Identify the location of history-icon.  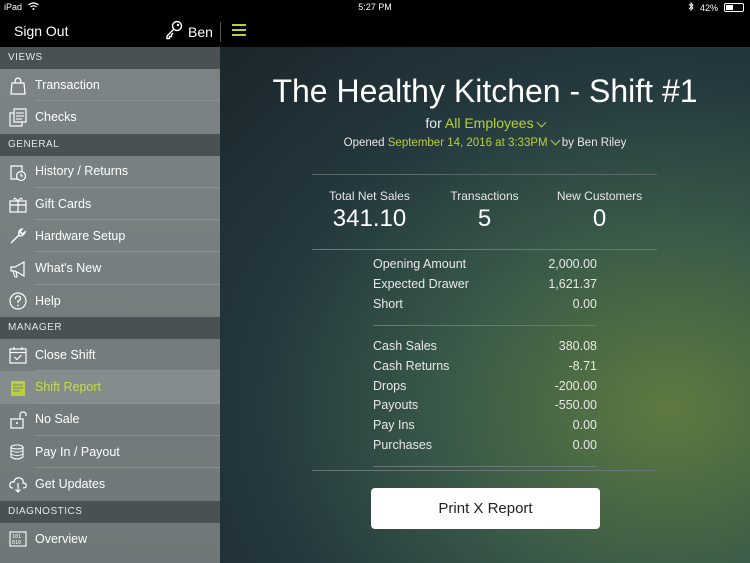
(17, 172).